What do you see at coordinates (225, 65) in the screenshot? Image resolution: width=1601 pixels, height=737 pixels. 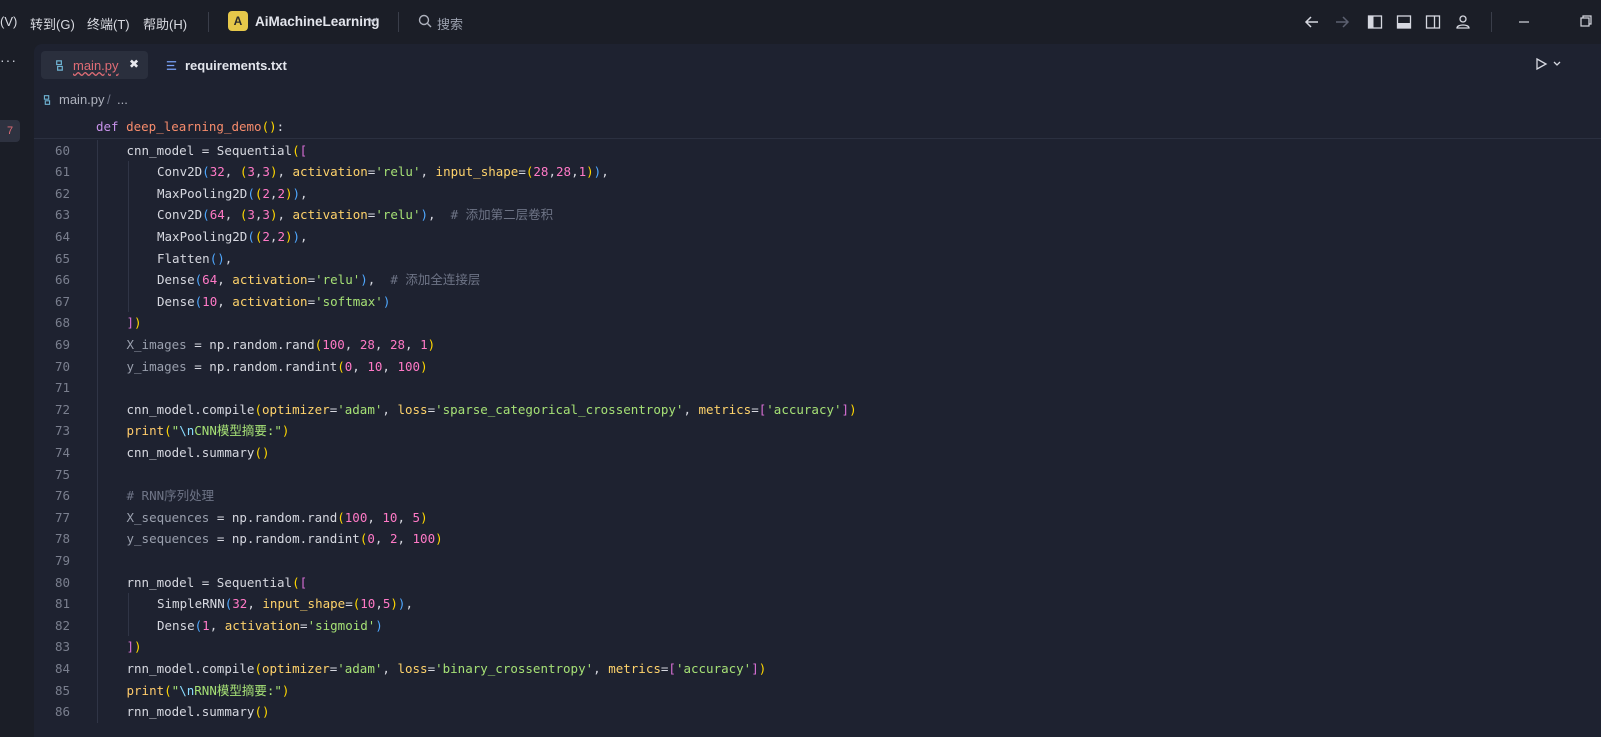 I see `tab-requirements-txt: requirements.txt` at bounding box center [225, 65].